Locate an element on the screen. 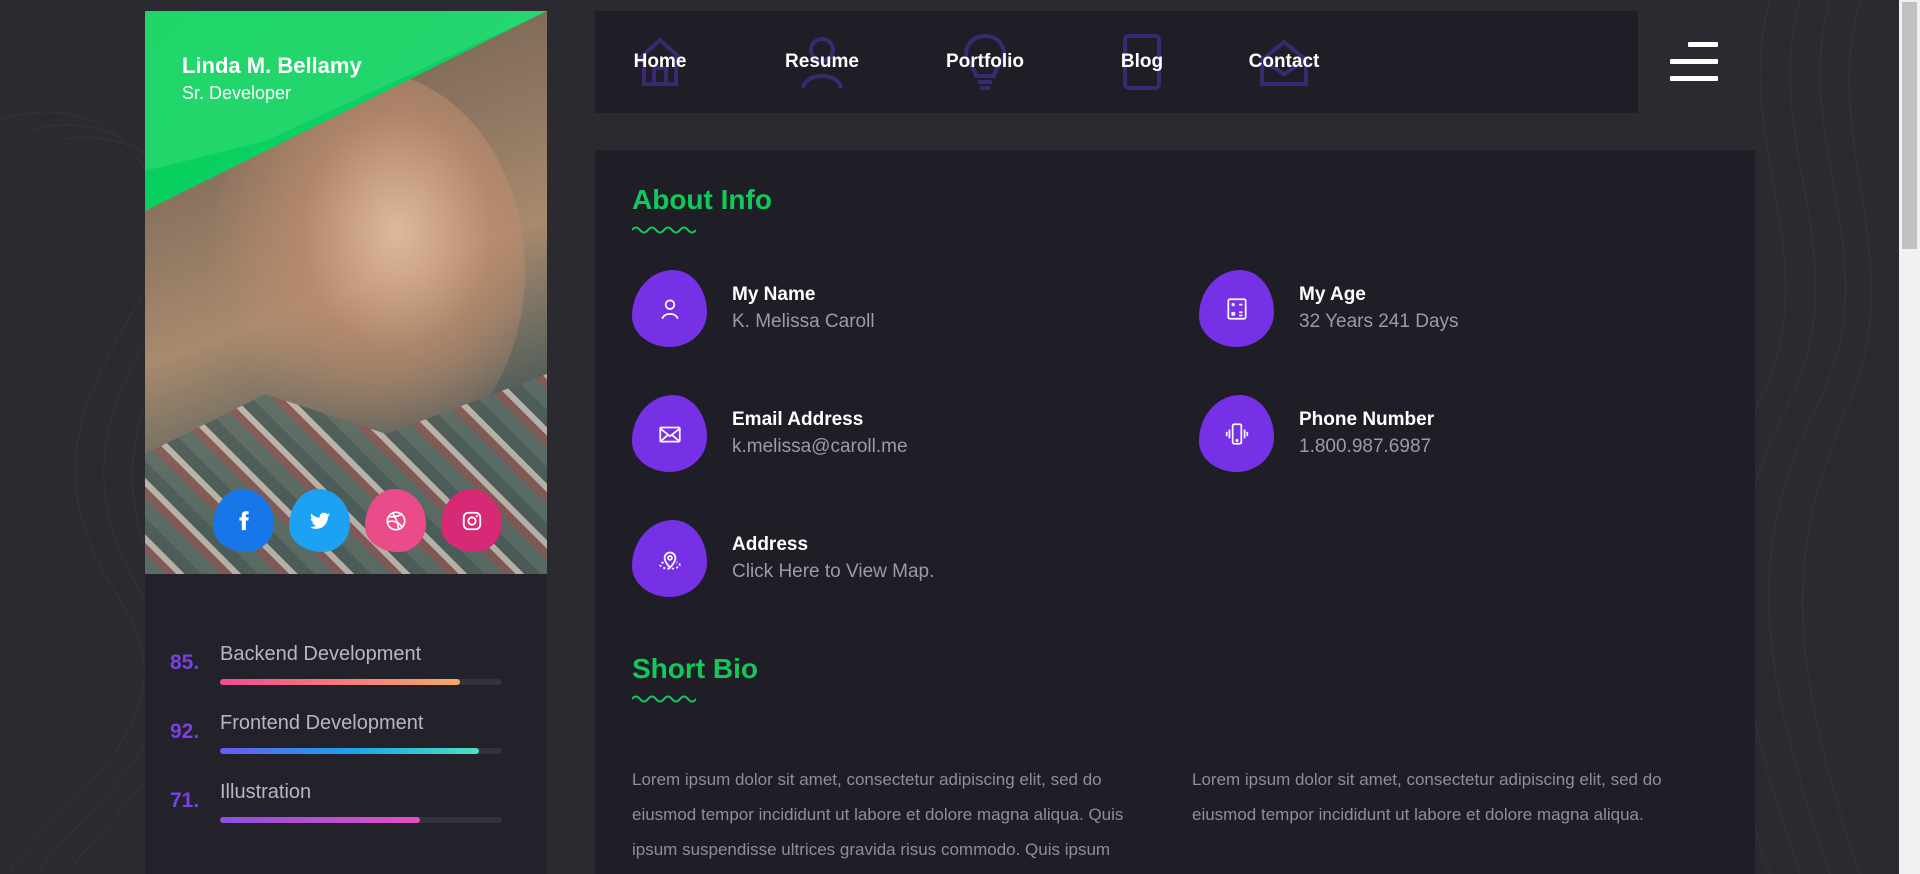 The height and width of the screenshot is (874, 1920). twitter-icon is located at coordinates (319, 520).